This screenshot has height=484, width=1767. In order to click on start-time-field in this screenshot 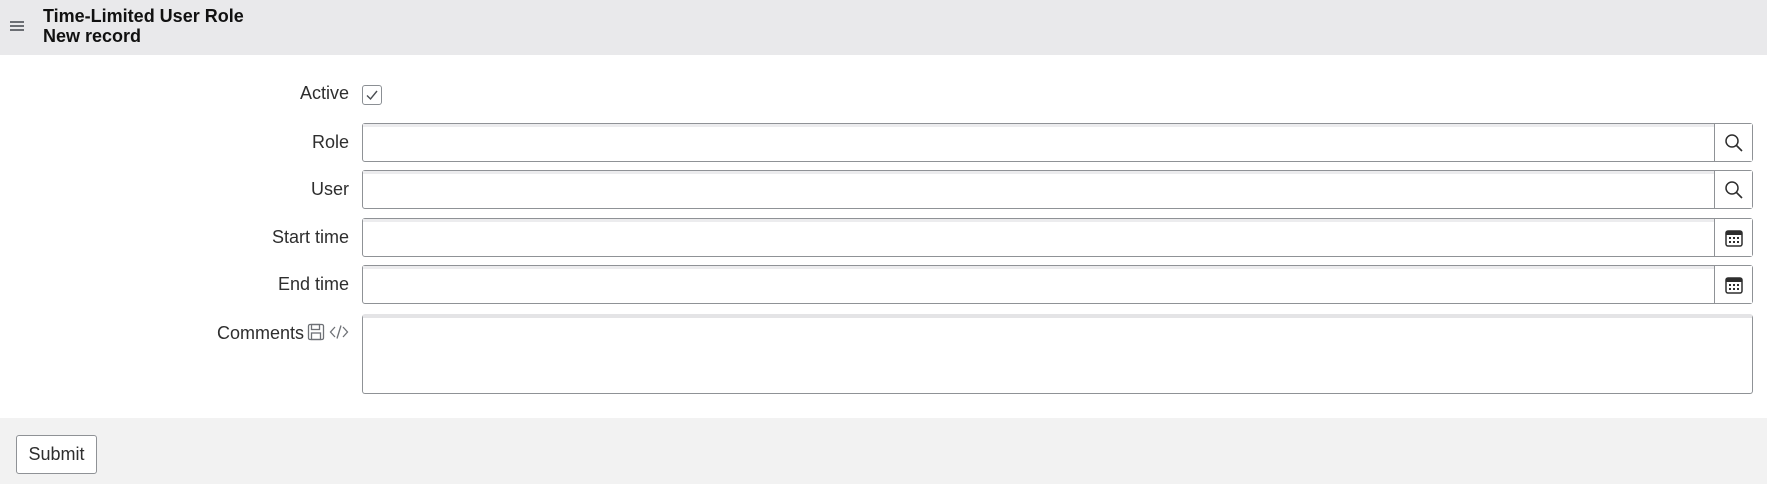, I will do `click(1057, 237)`.